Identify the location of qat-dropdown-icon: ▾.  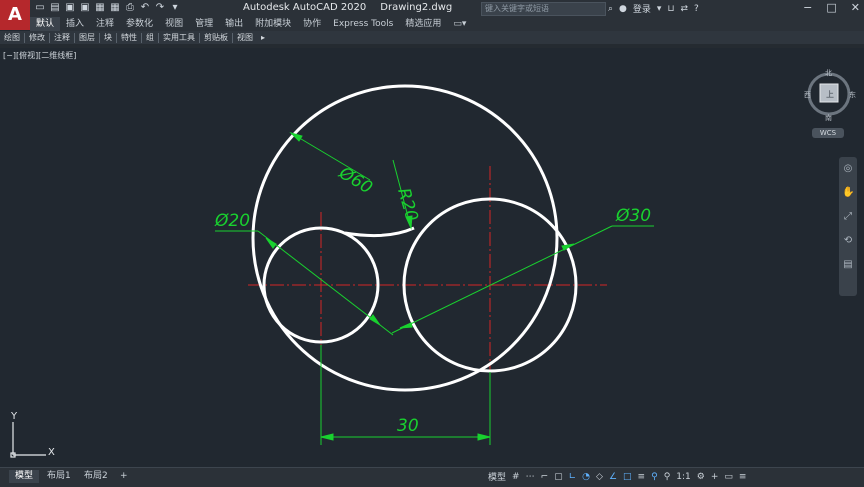
(175, 8).